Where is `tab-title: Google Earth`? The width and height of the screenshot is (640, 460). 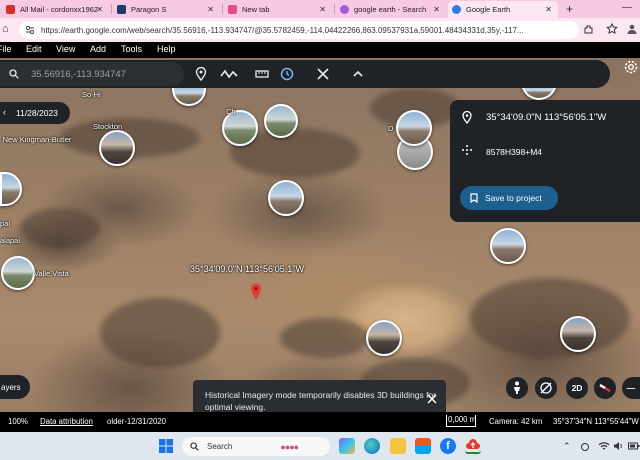 tab-title: Google Earth is located at coordinates (488, 9).